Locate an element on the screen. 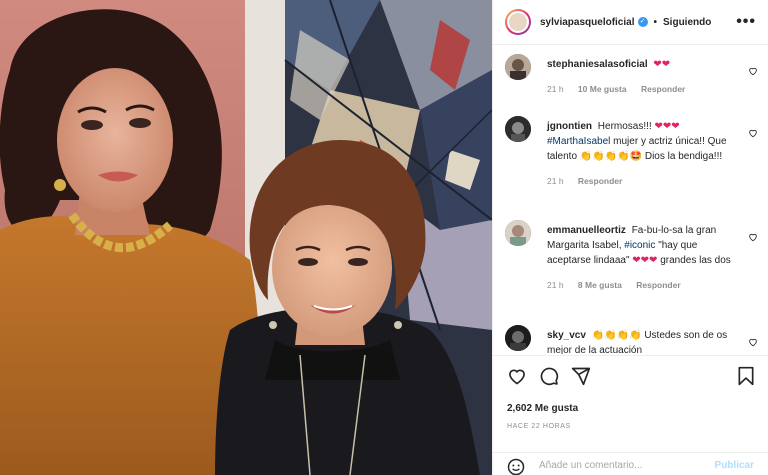 The width and height of the screenshot is (768, 475). comment-meta: 21 h 8 Me gusta Responder is located at coordinates (643, 285).